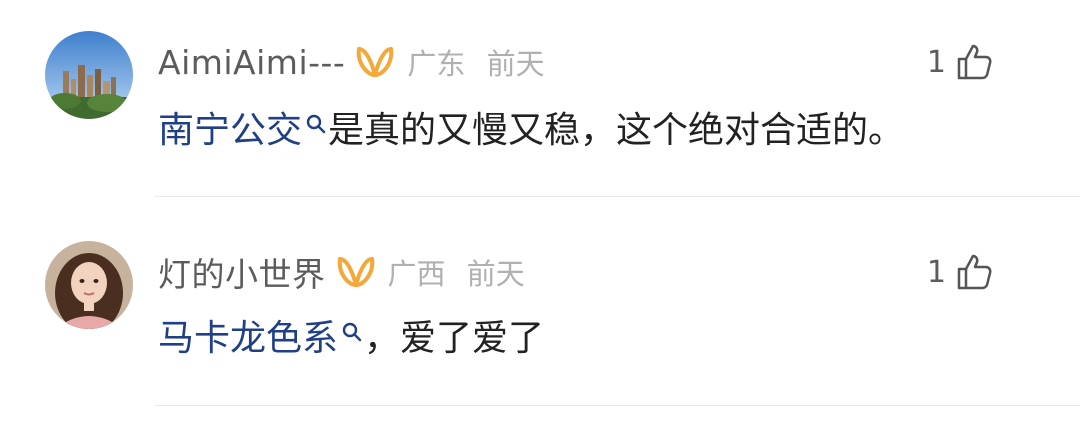 Image resolution: width=1080 pixels, height=422 pixels. Describe the element at coordinates (230, 127) in the screenshot. I see `topic-link: 南宁公交` at that location.